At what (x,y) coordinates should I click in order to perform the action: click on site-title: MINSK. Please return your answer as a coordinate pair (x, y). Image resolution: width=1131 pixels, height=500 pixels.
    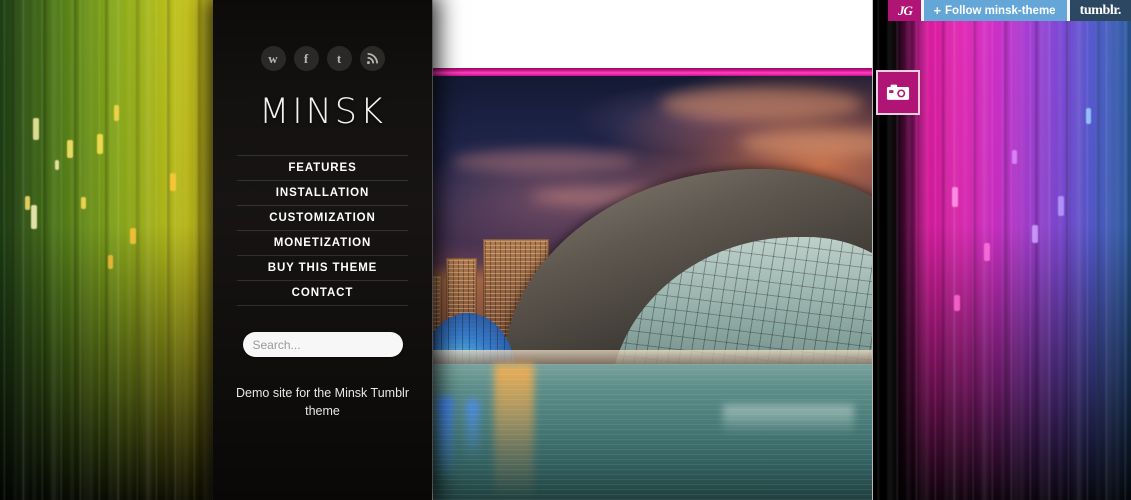
    Looking at the image, I should click on (322, 112).